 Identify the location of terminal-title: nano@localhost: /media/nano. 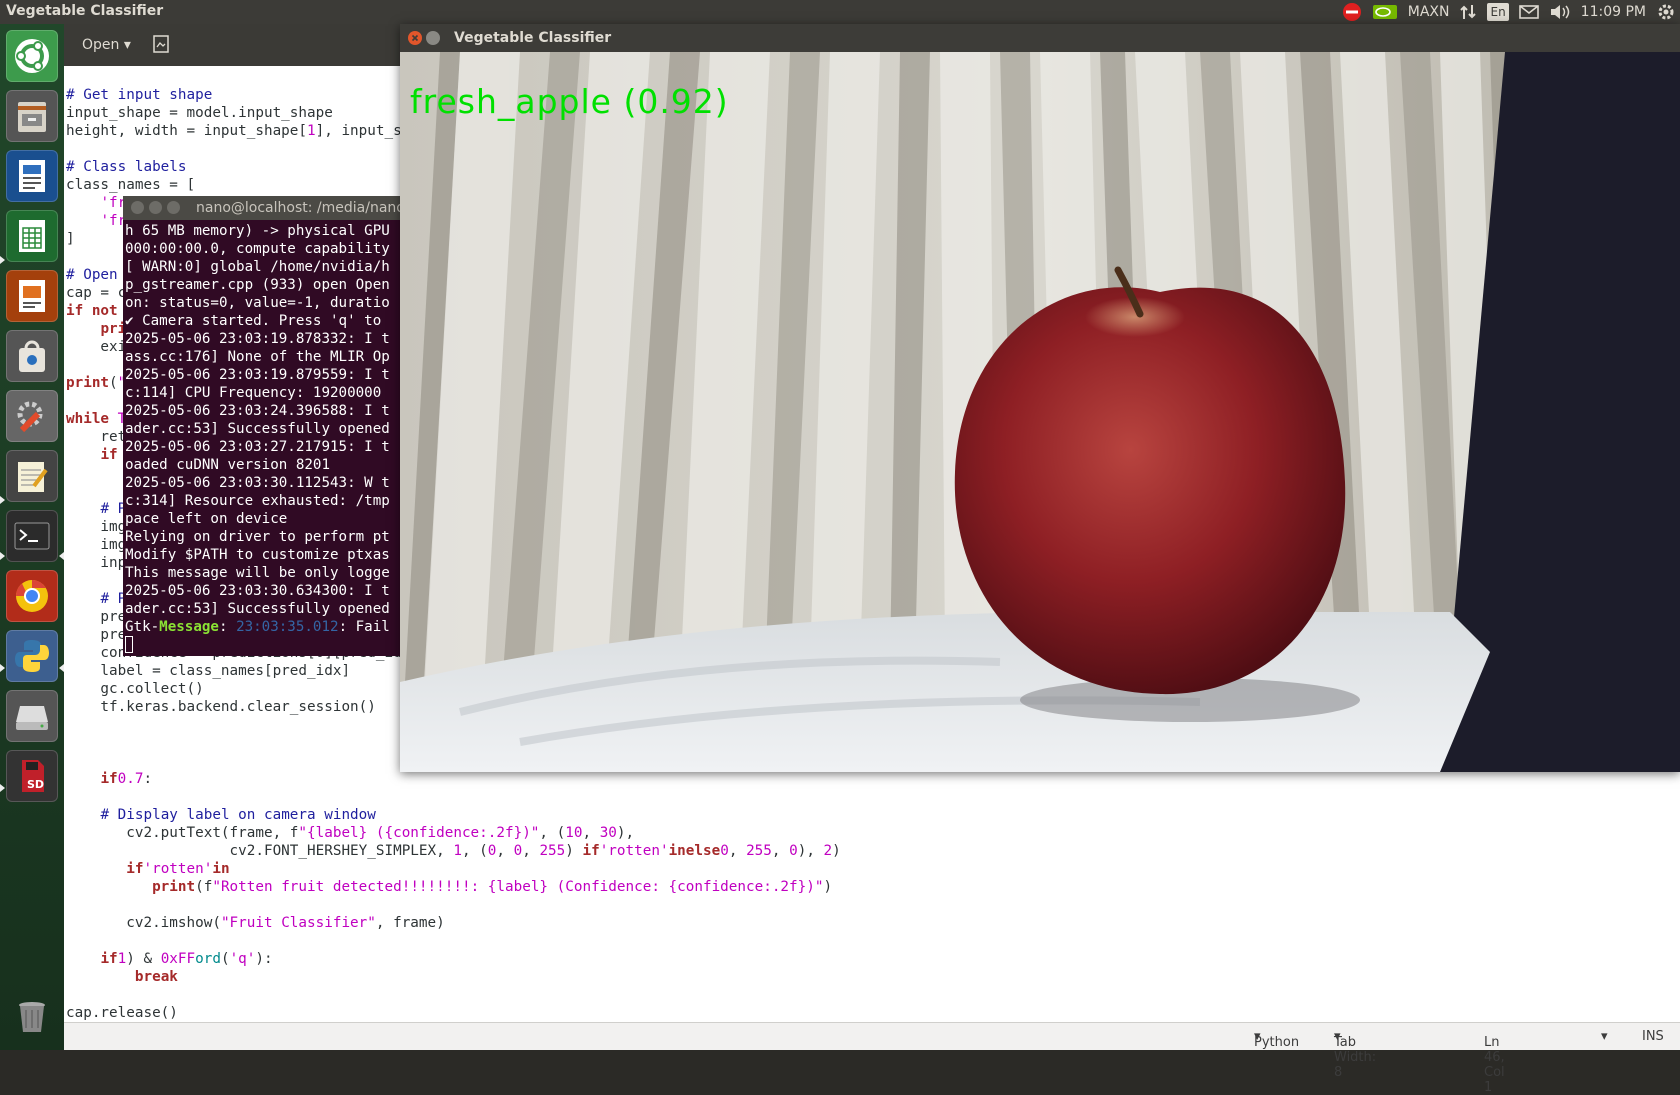
(298, 208).